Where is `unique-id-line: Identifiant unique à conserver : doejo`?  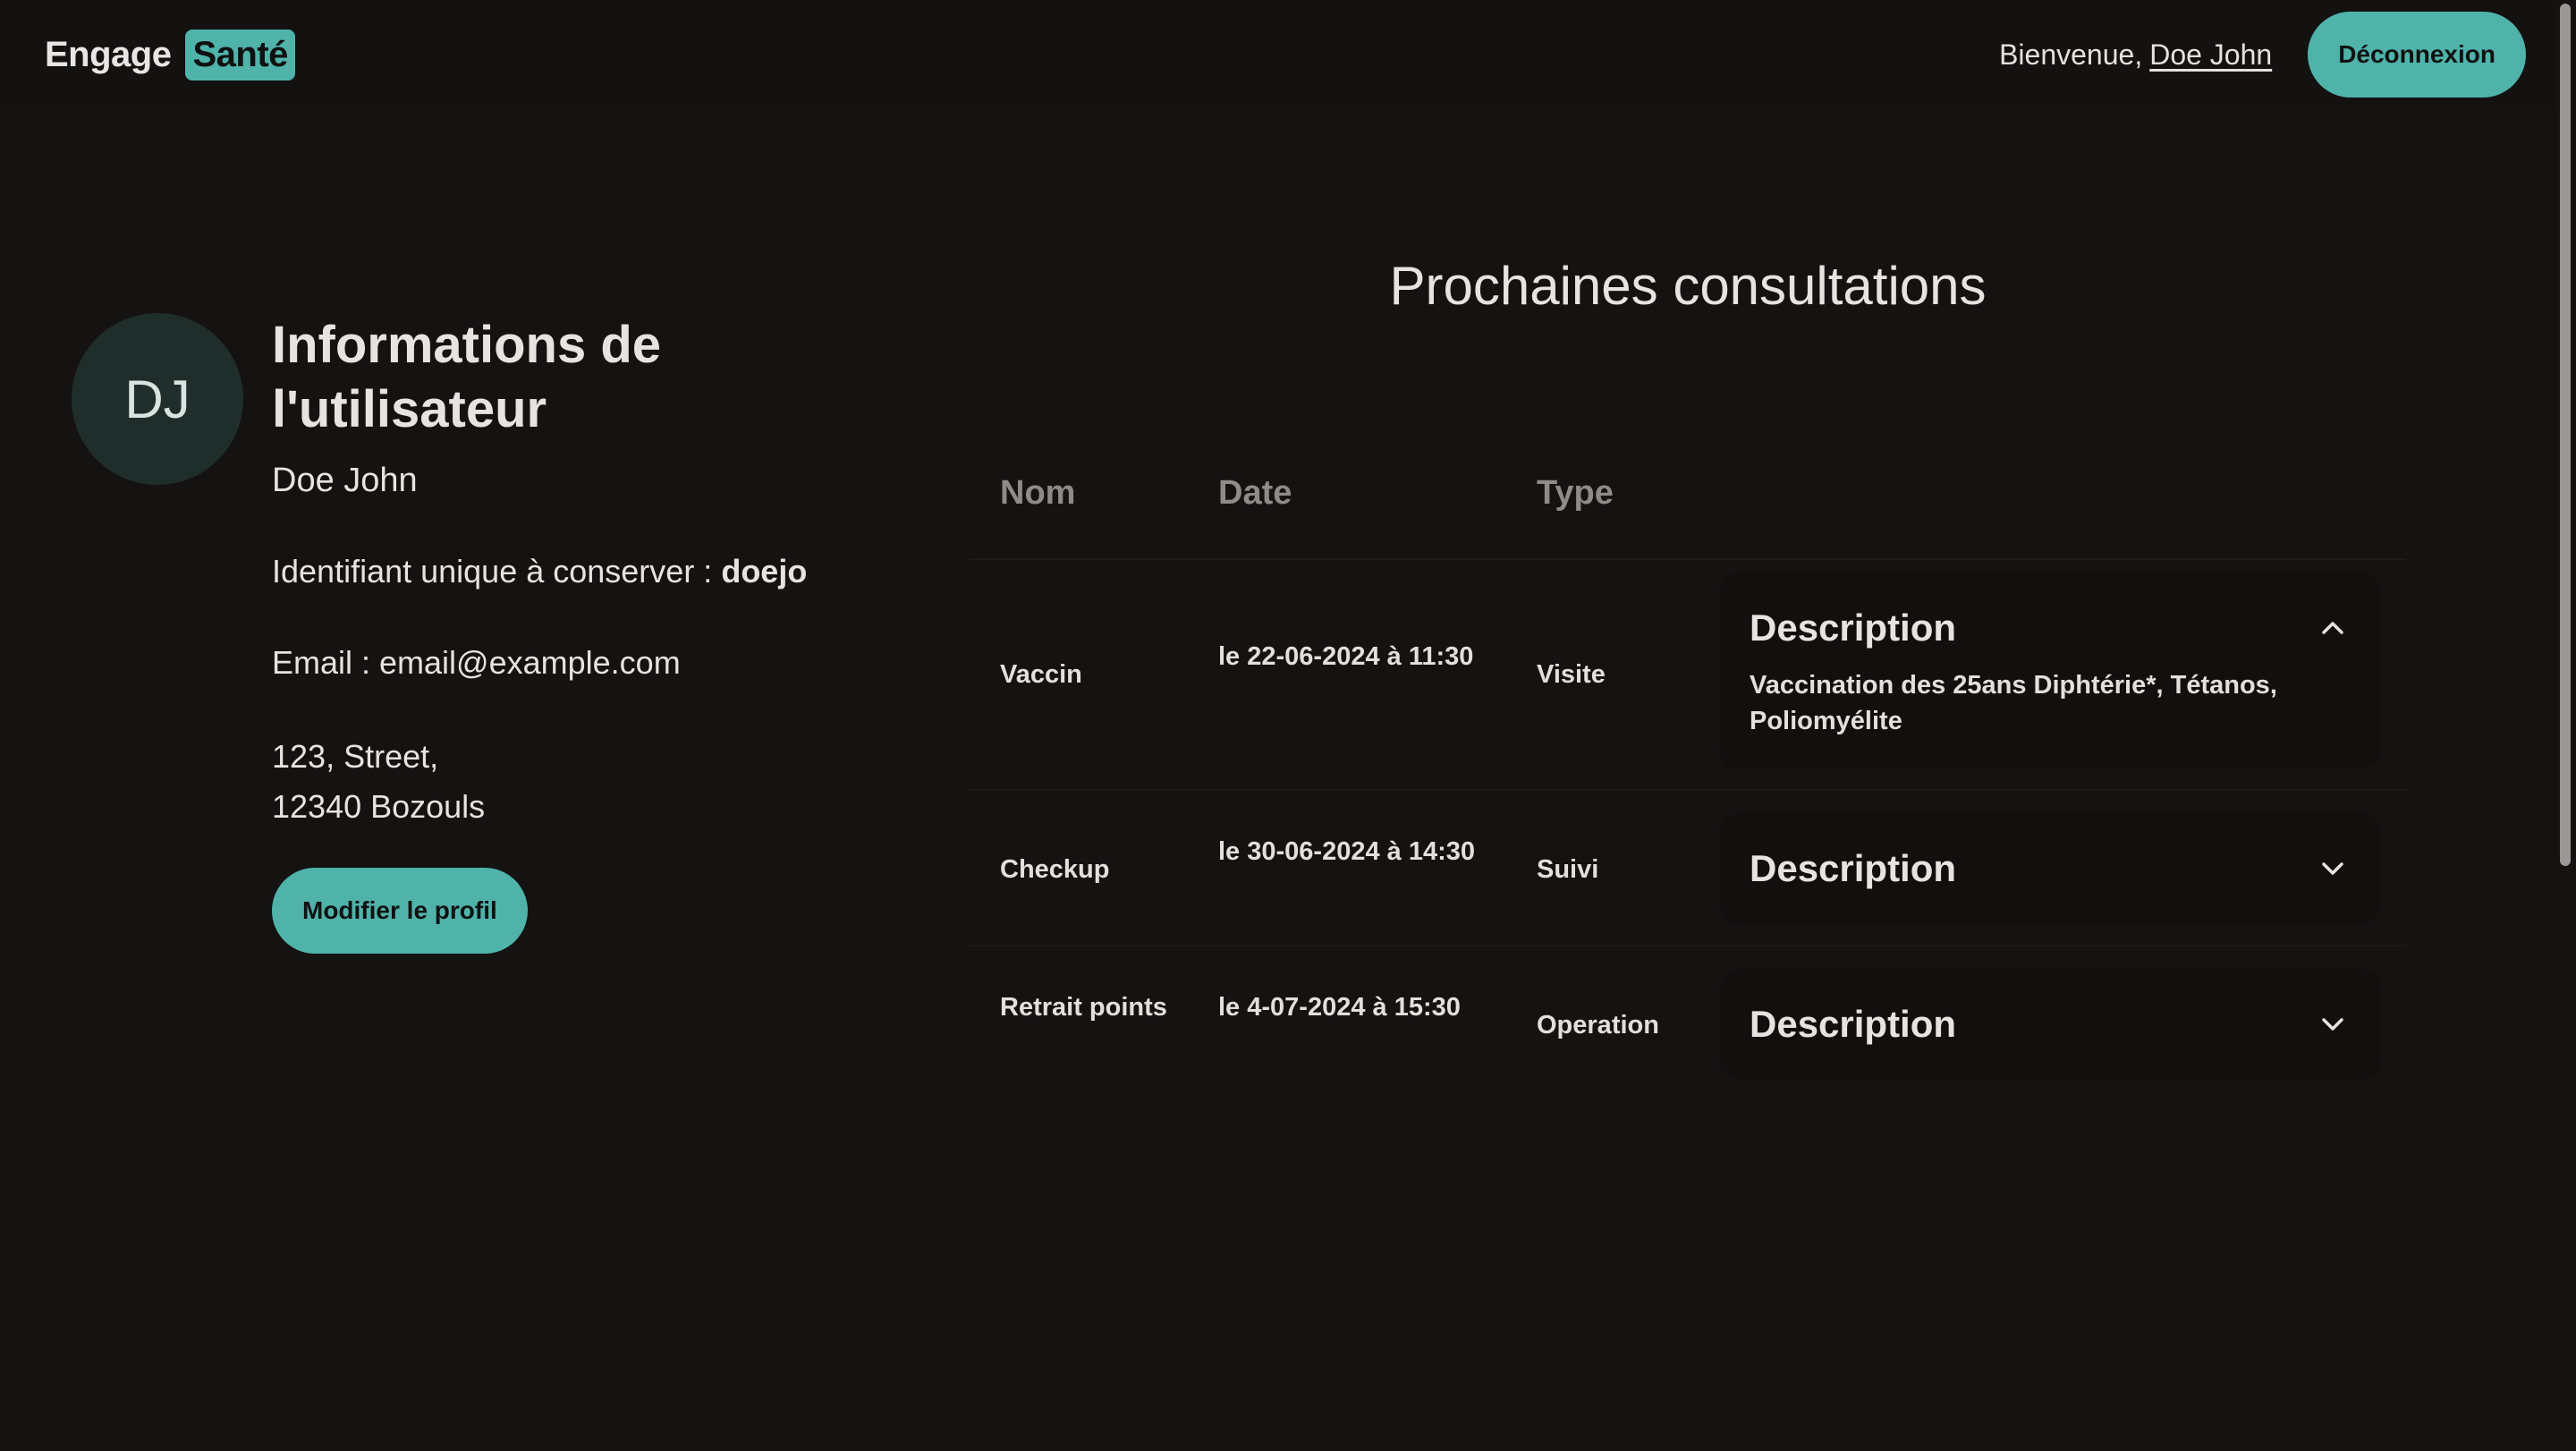
unique-id-line: Identifiant unique à conserver : doejo is located at coordinates (594, 571).